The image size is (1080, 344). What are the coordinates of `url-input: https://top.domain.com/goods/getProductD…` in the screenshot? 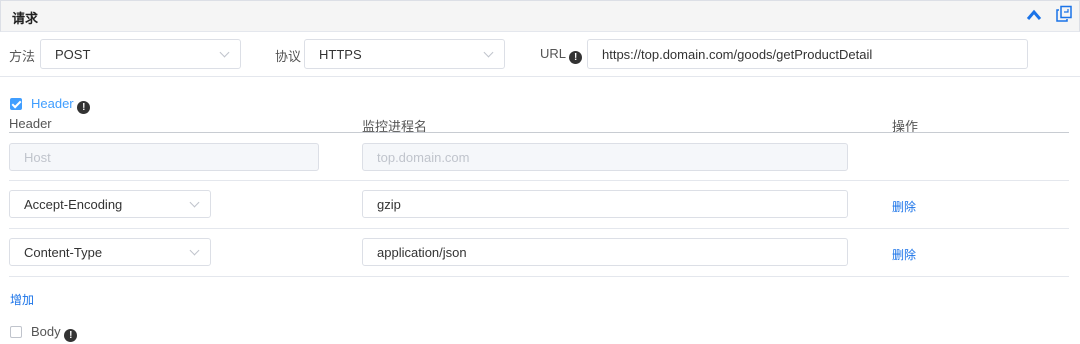 It's located at (807, 54).